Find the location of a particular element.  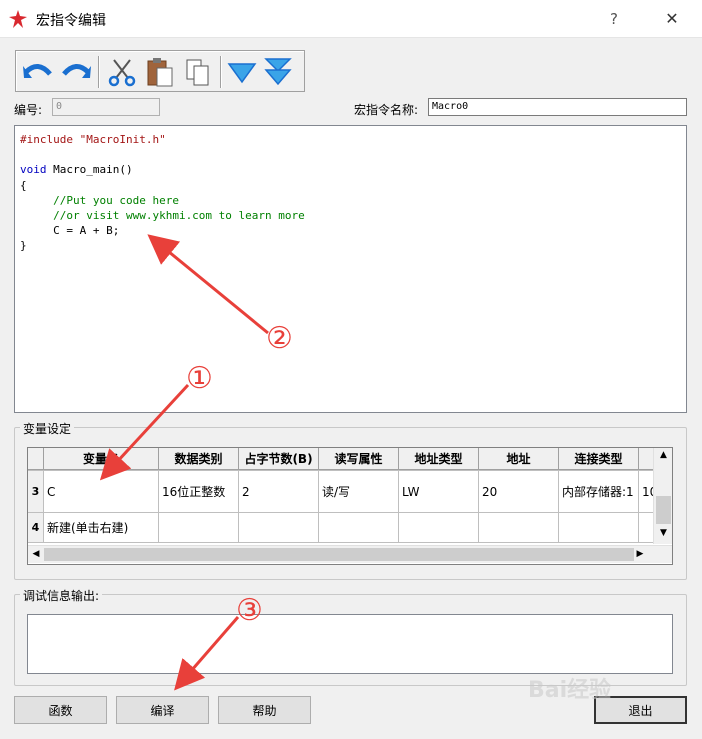

table-header-row: 变量名 数据类别 占字节数(B) 读写属性 地址类型 地址 连接类型 is located at coordinates (343, 459).